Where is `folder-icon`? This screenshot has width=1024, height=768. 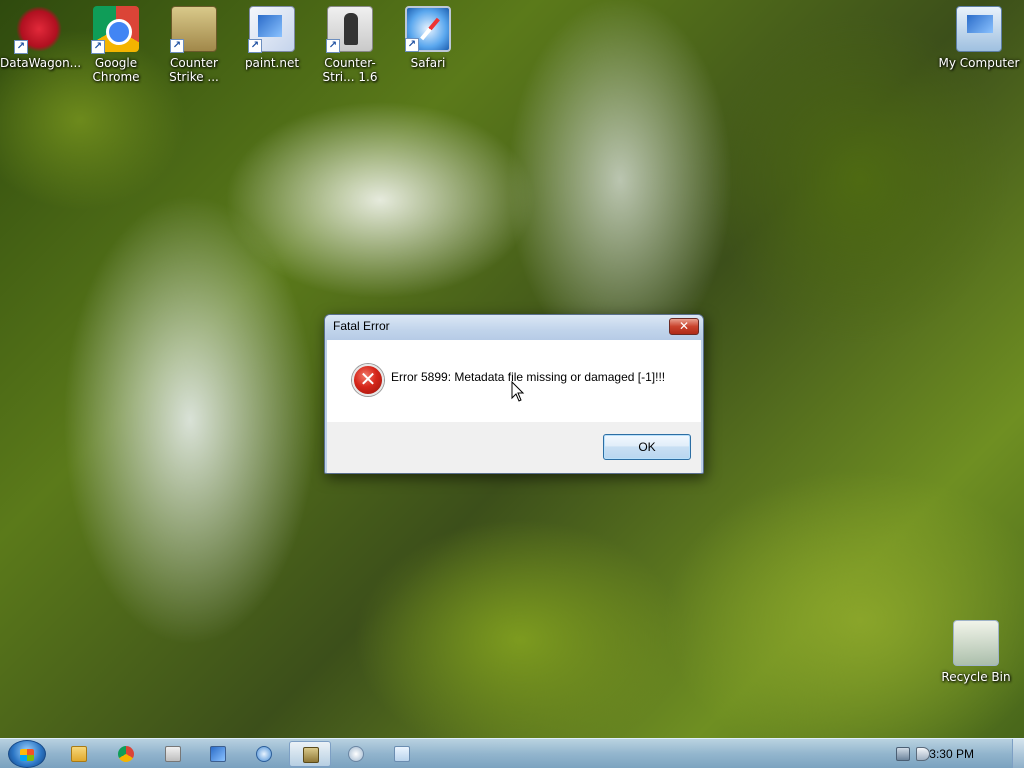 folder-icon is located at coordinates (79, 754).